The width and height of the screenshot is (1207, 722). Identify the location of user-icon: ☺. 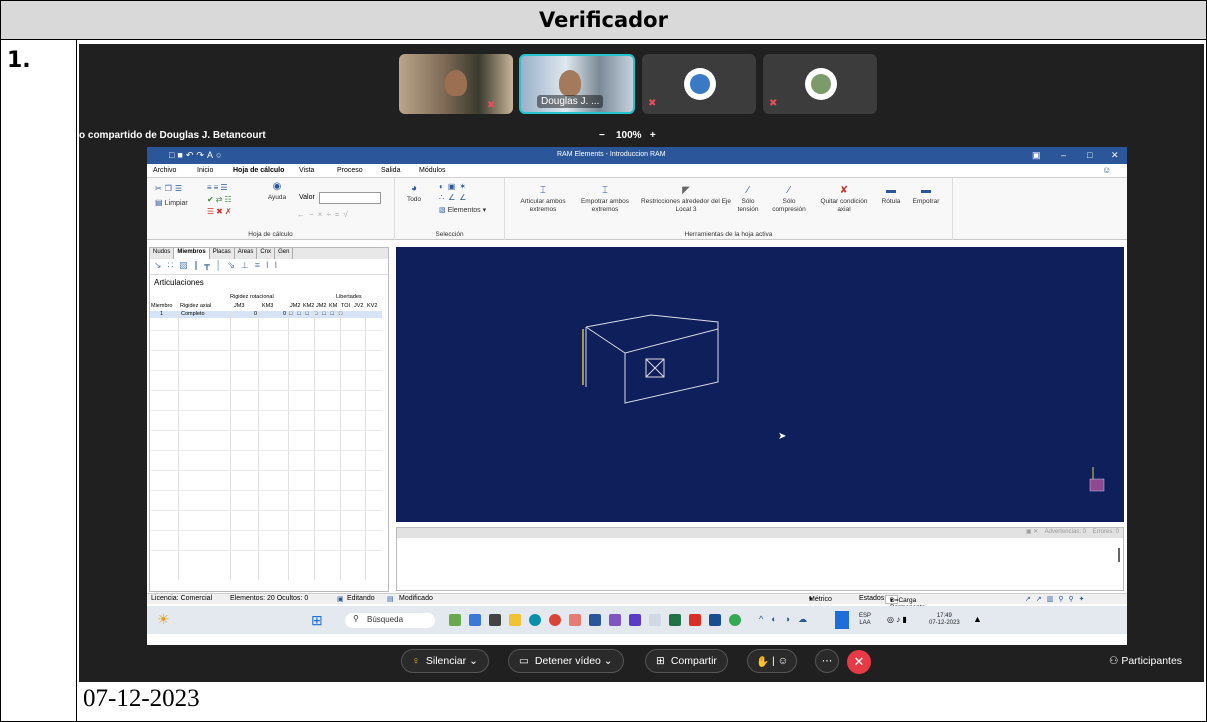
(1106, 170).